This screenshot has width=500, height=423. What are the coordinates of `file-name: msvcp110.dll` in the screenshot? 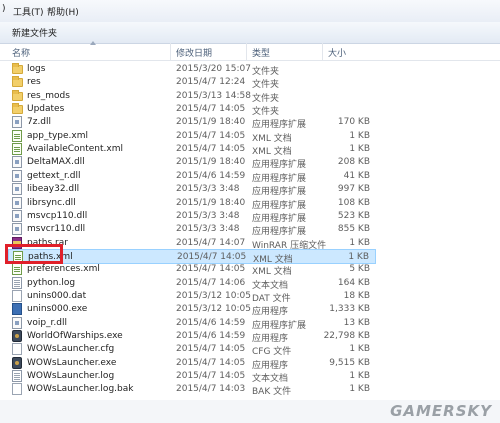 It's located at (57, 215).